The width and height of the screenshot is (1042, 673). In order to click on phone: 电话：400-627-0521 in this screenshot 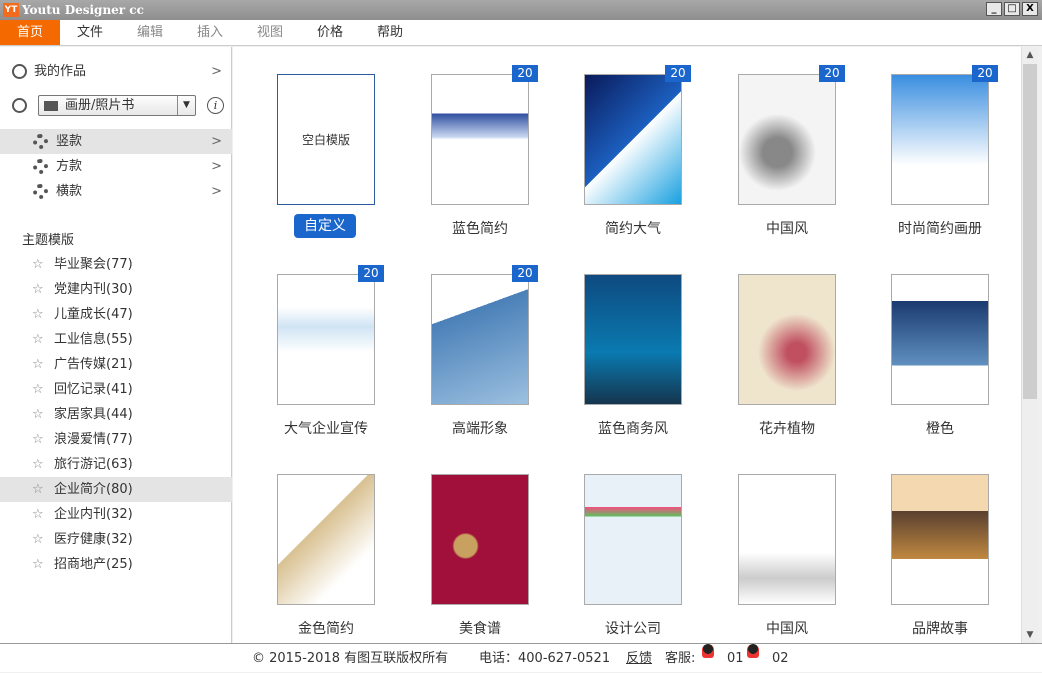, I will do `click(545, 658)`.